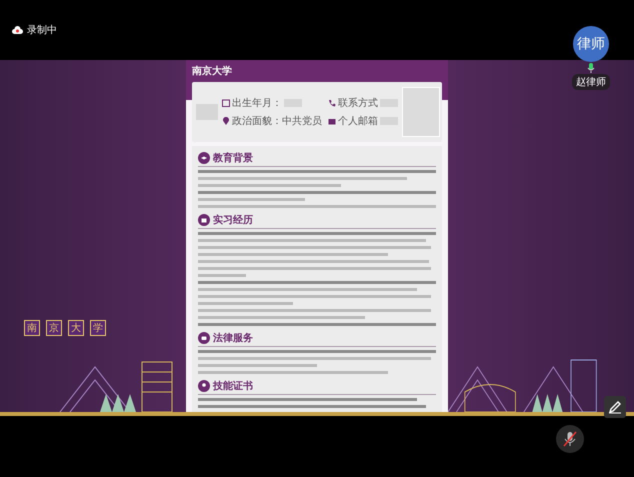  Describe the element at coordinates (76, 328) in the screenshot. I see `seal-character: 大` at that location.